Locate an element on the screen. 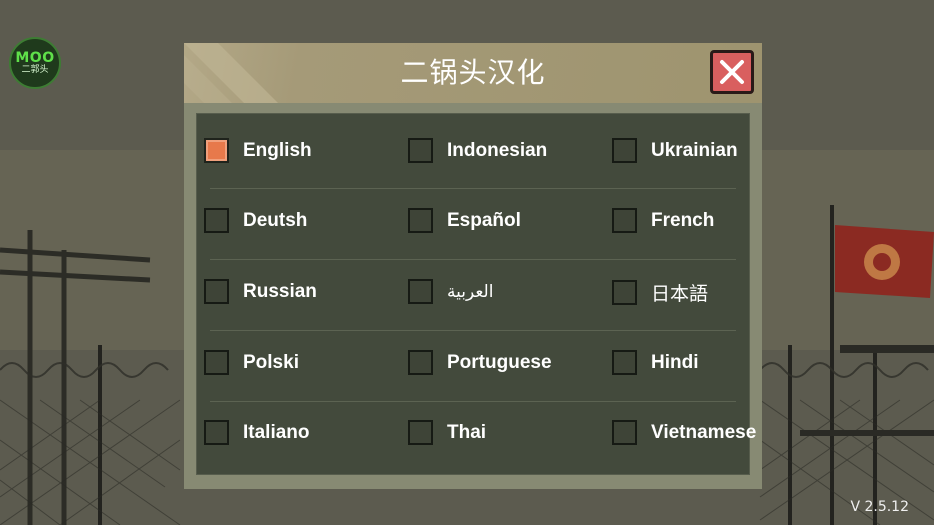  language-option: Vietnamese is located at coordinates (684, 432).